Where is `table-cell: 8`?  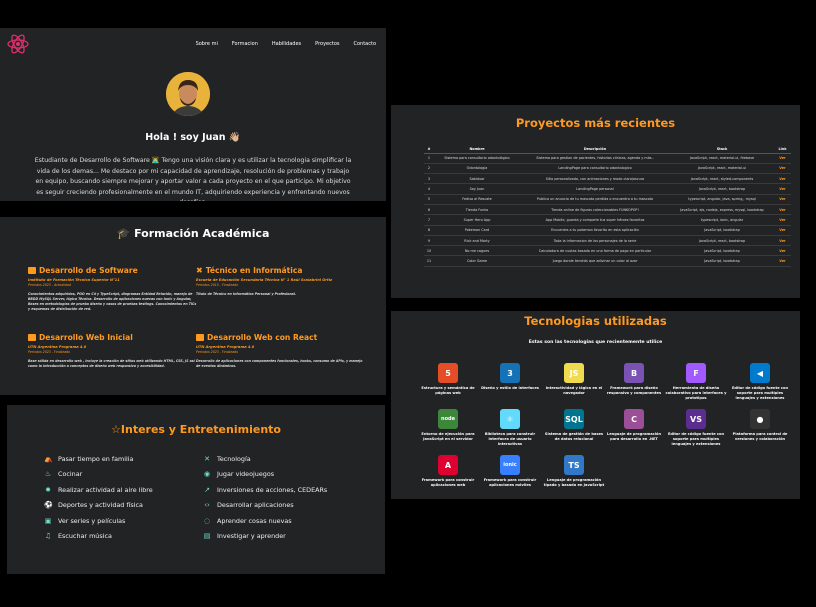
table-cell: 8 is located at coordinates (429, 230).